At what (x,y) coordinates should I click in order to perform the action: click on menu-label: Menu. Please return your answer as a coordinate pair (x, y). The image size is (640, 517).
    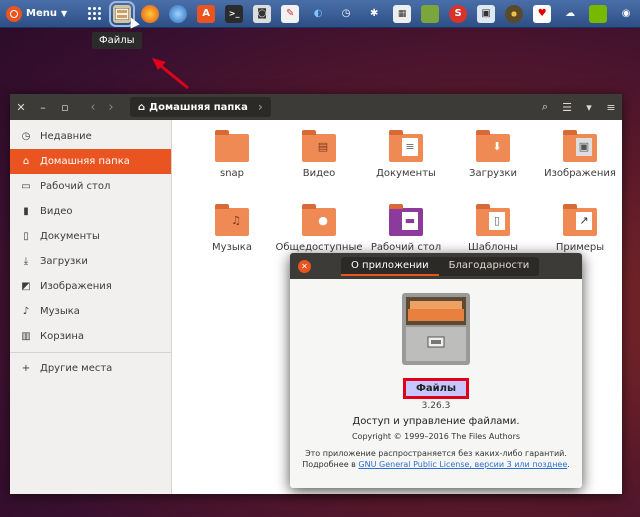
    Looking at the image, I should click on (41, 13).